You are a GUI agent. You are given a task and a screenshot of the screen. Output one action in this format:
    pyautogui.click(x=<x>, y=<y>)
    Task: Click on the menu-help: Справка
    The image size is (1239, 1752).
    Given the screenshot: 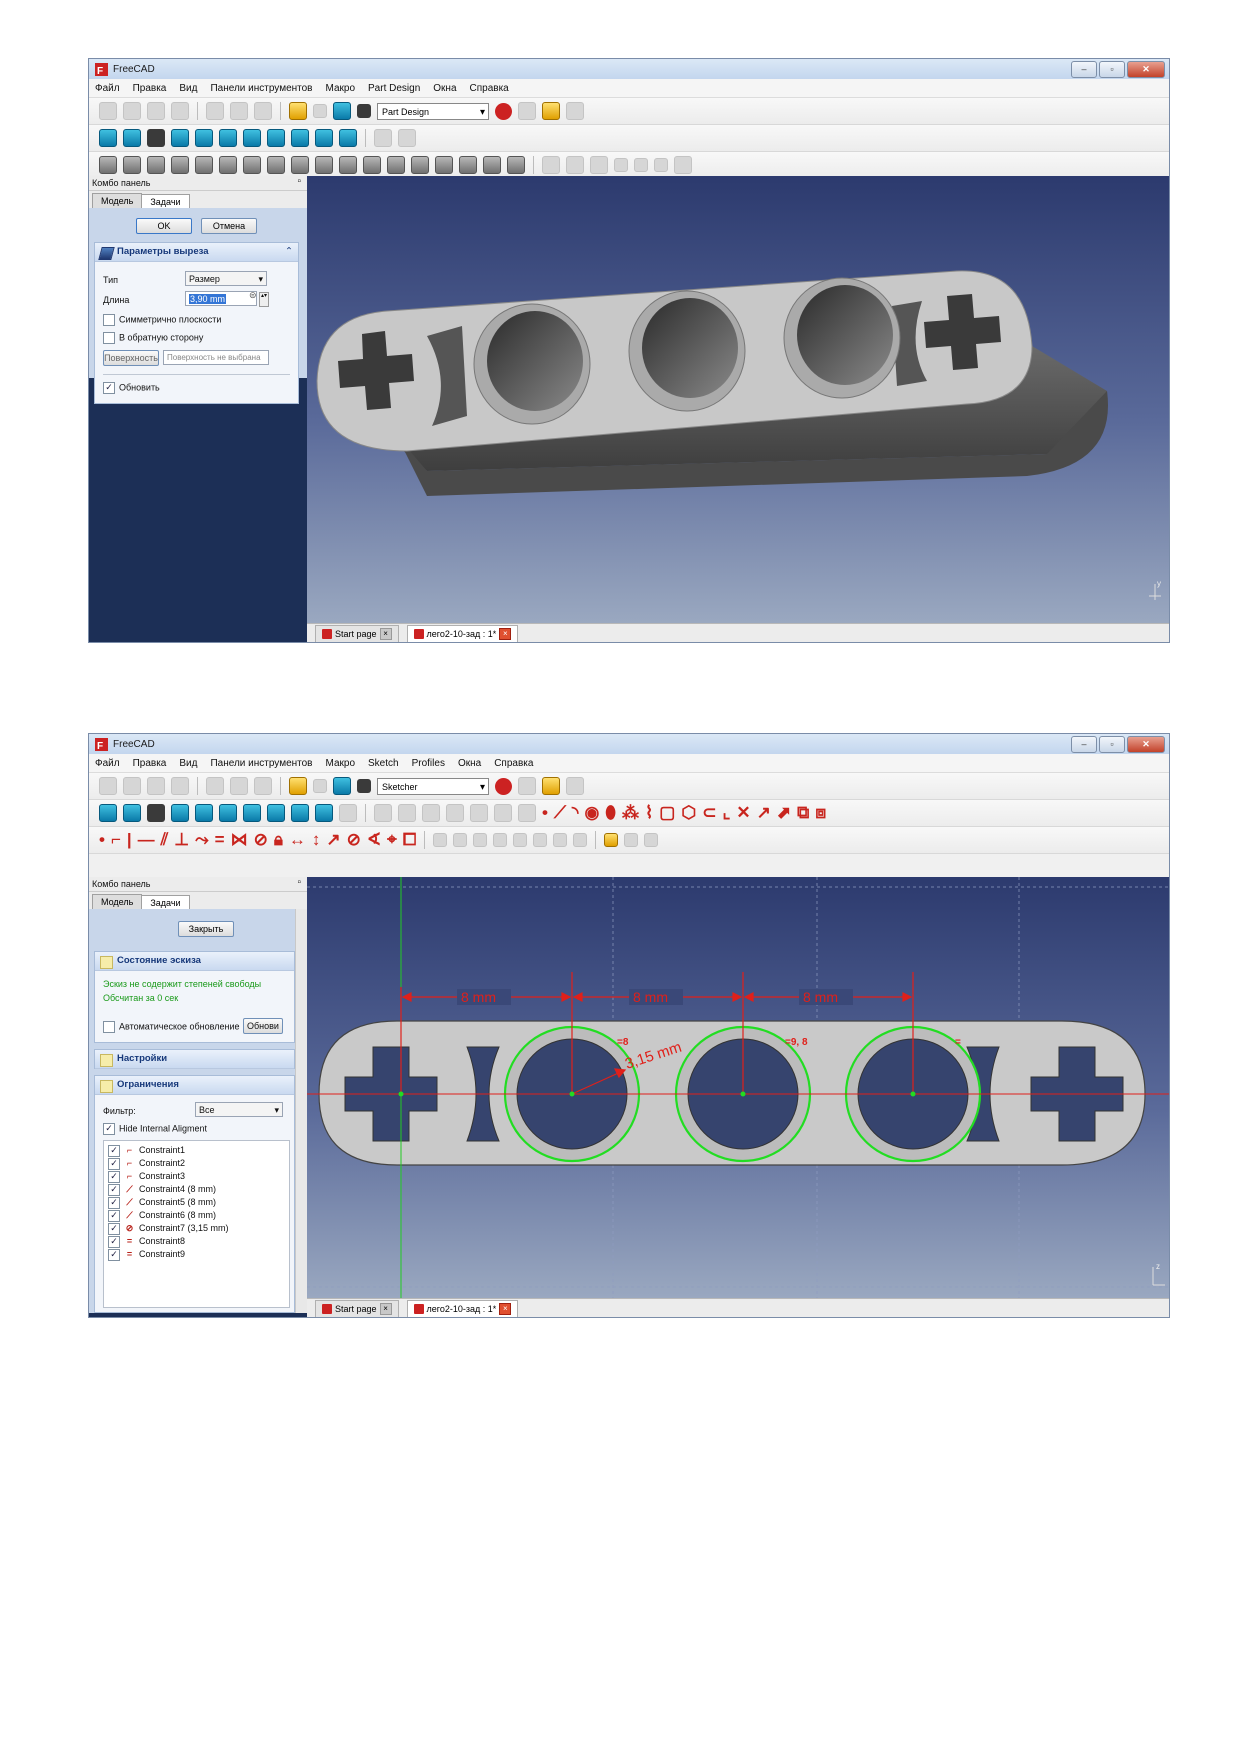 What is the action you would take?
    pyautogui.click(x=489, y=88)
    